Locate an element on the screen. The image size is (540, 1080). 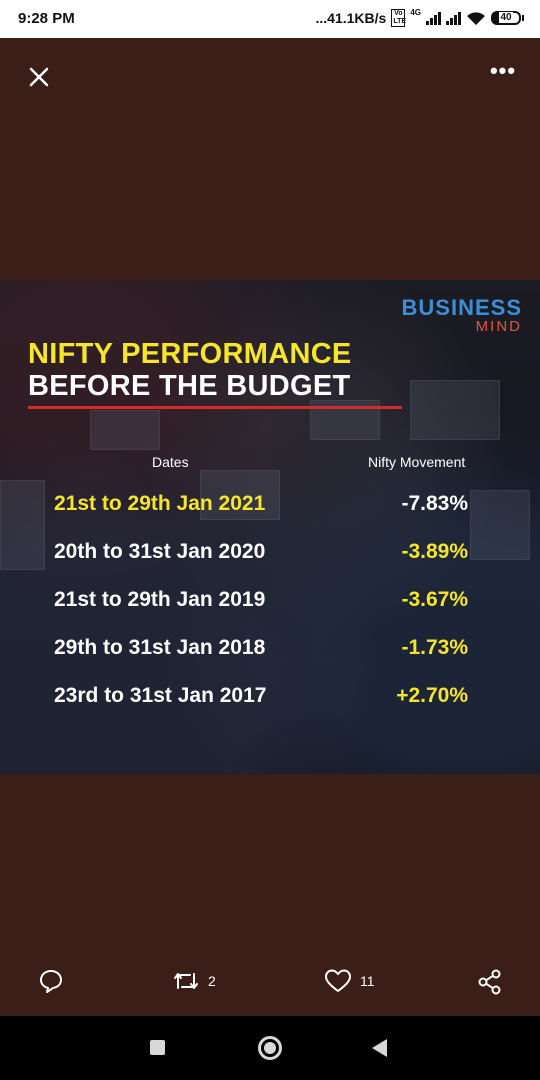
share-button is located at coordinates (490, 982).